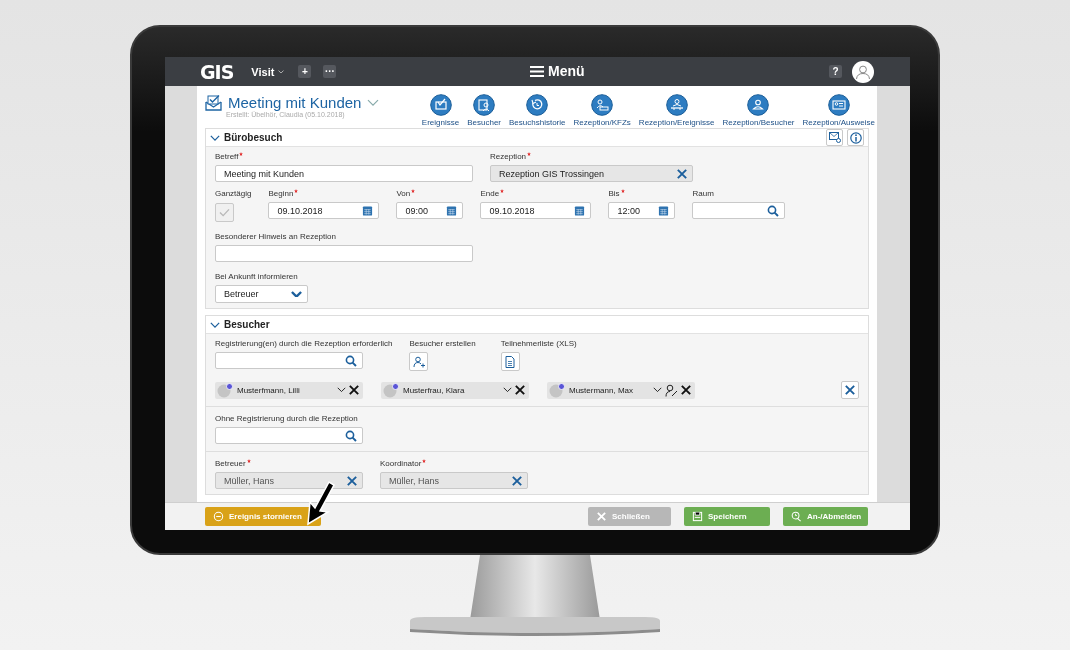  Describe the element at coordinates (261, 294) in the screenshot. I see `dropdown: Betreuer` at that location.